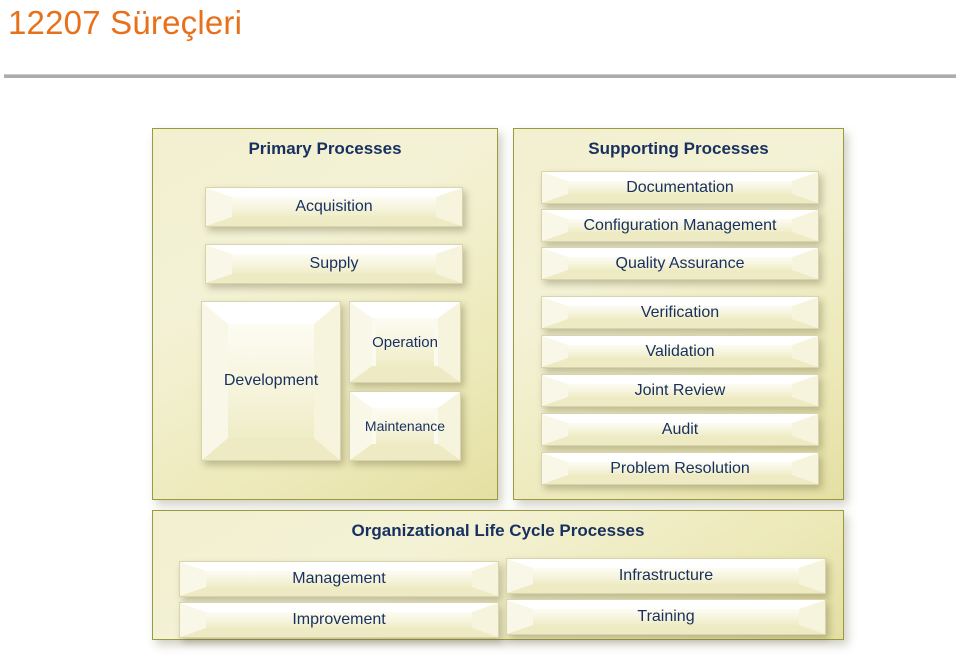 This screenshot has width=960, height=668. Describe the element at coordinates (125, 22) in the screenshot. I see `page-title: 12207 Süreçleri` at that location.